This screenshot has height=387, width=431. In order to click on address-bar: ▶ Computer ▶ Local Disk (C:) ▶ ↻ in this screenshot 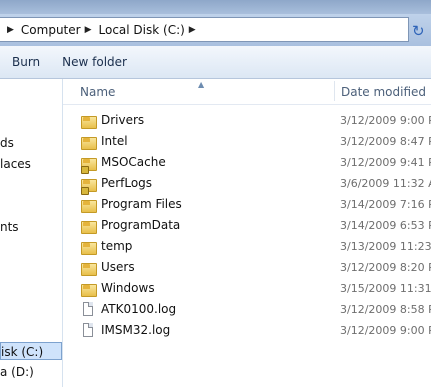, I will do `click(215, 30)`.